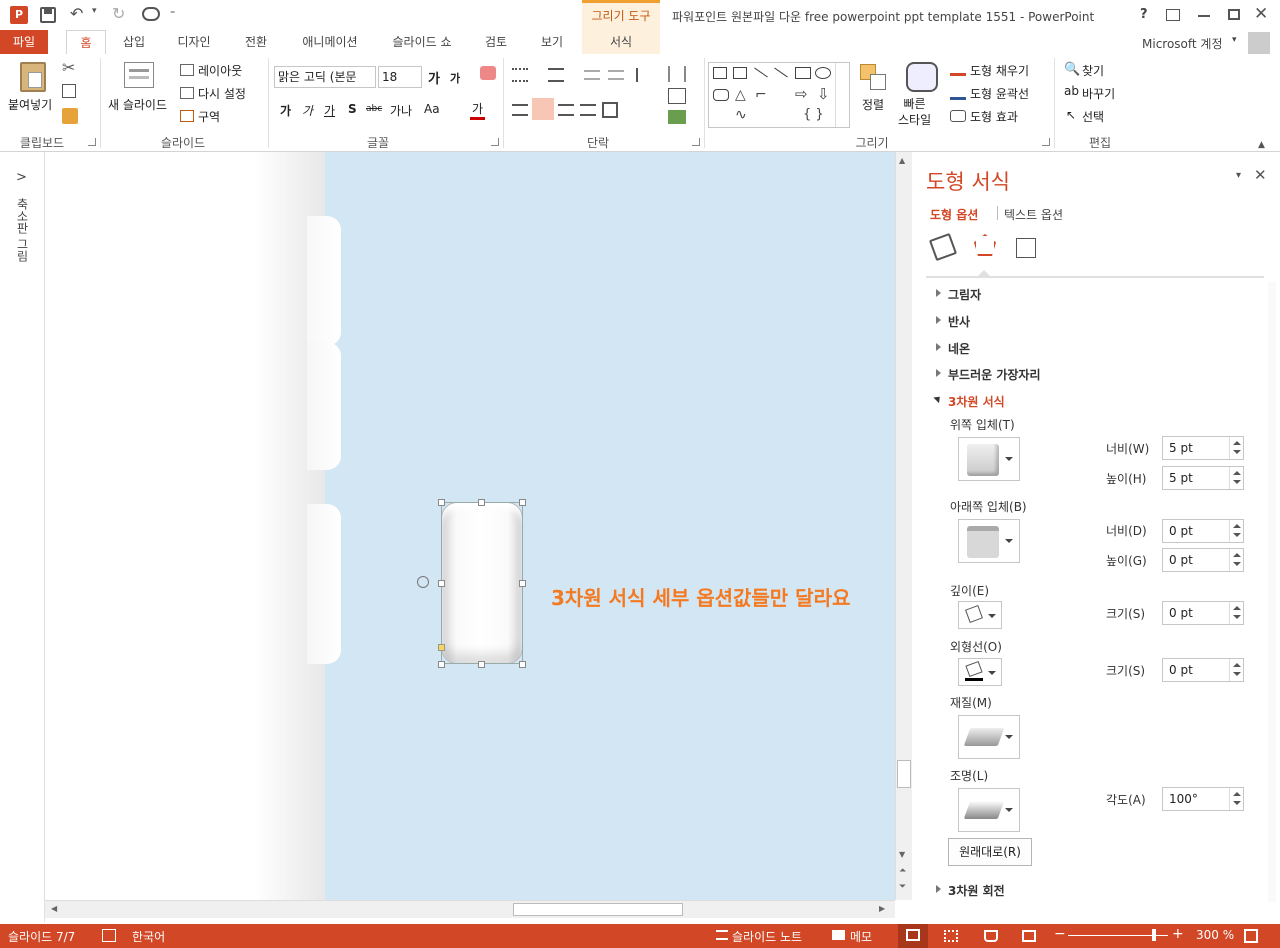 This screenshot has height=948, width=1280. What do you see at coordinates (677, 96) in the screenshot?
I see `text-direction-icon` at bounding box center [677, 96].